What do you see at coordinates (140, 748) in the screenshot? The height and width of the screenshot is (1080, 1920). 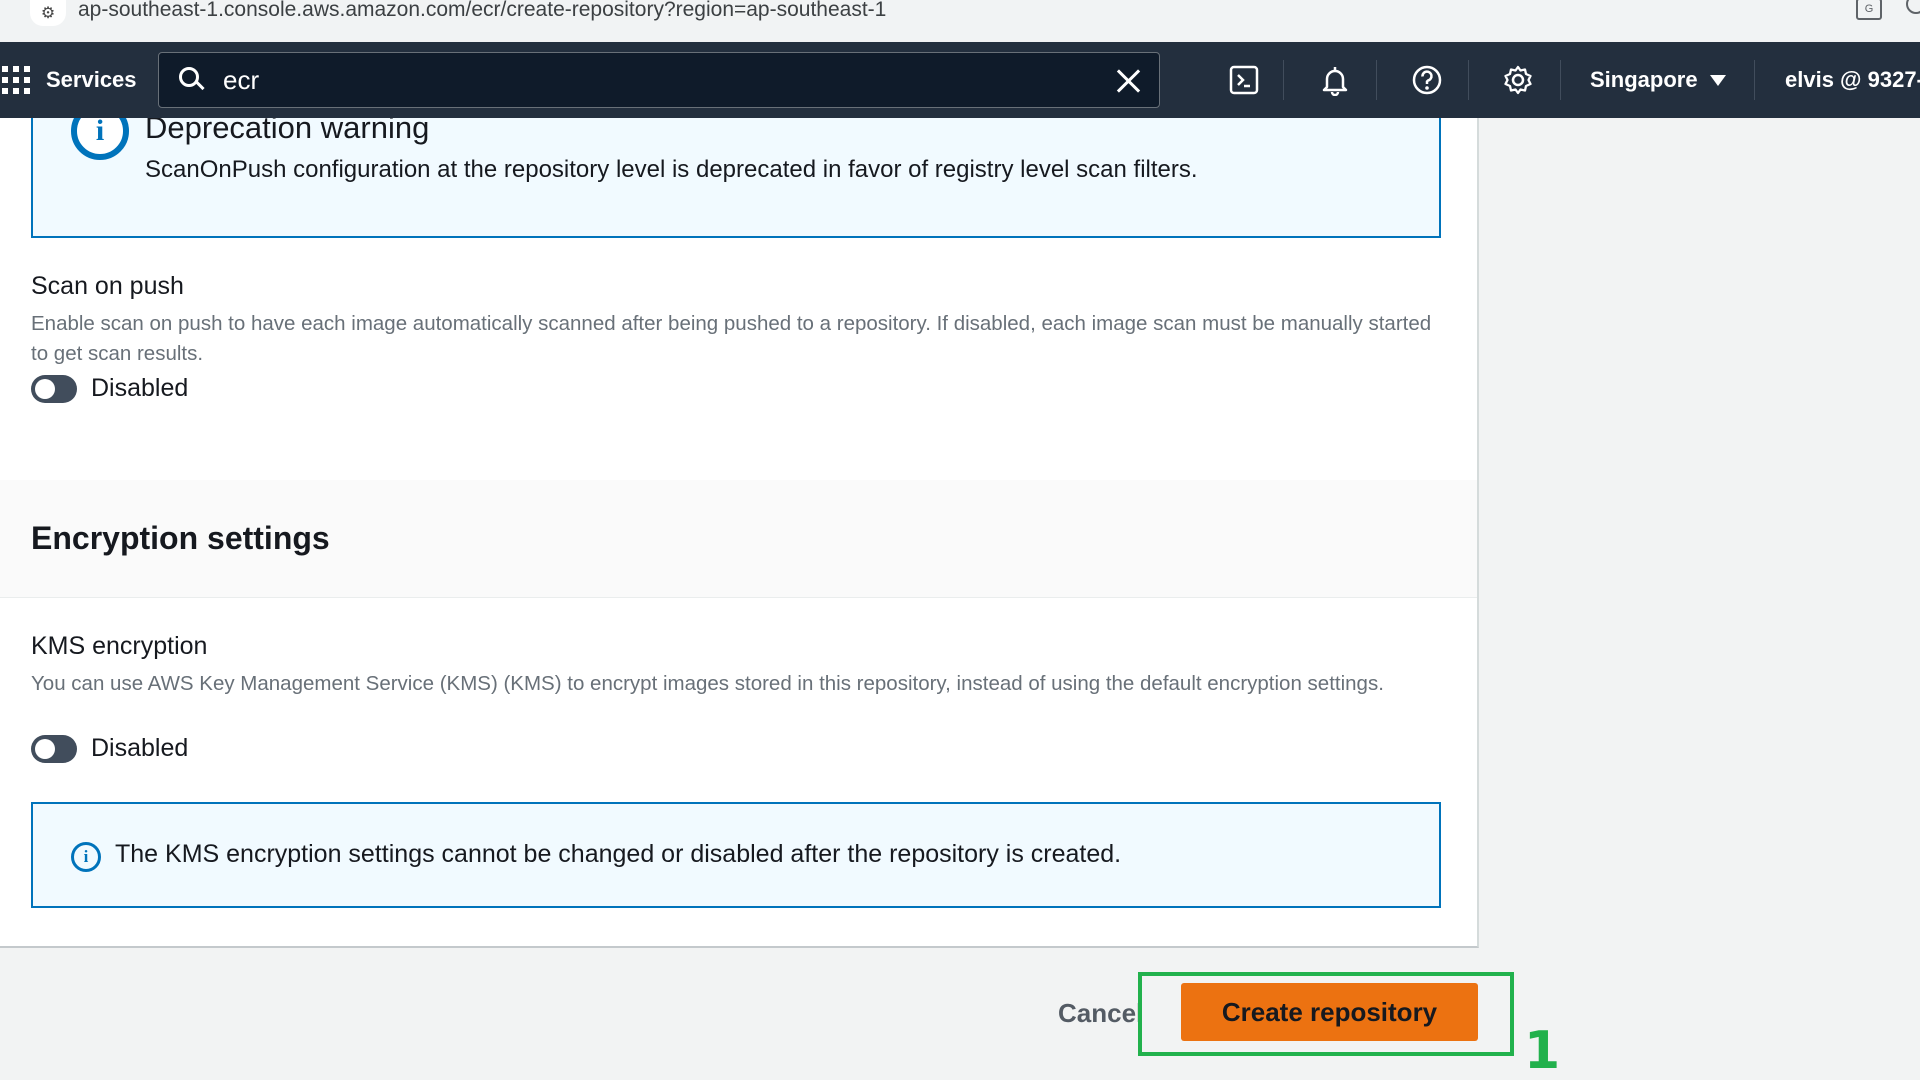 I see `kms-encryption-toggle-label: Disabled` at bounding box center [140, 748].